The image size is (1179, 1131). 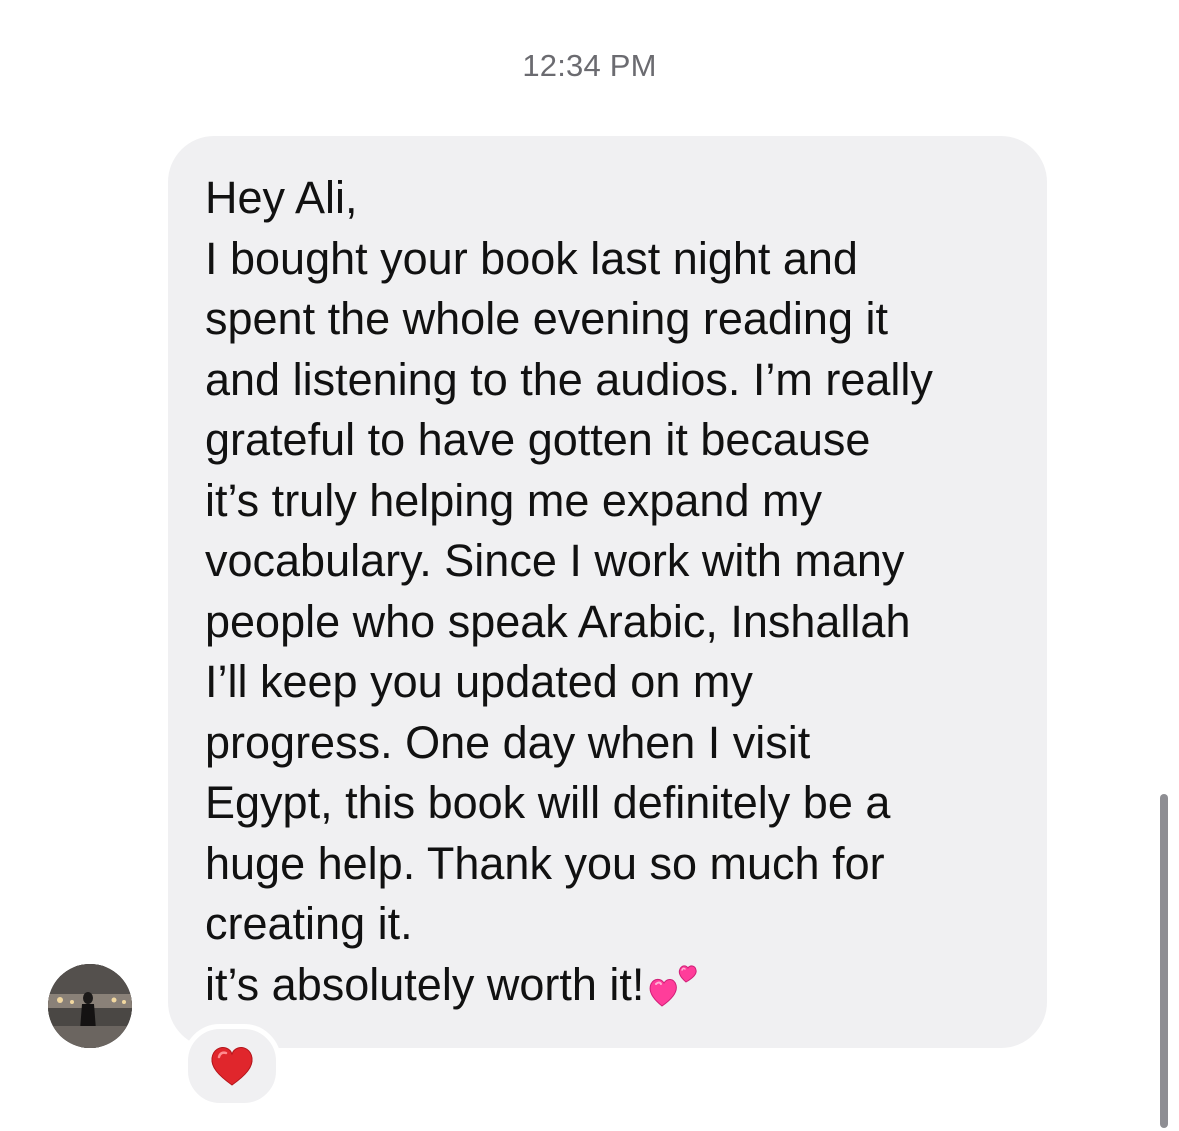 I want to click on reaction-badge, so click(x=232, y=1066).